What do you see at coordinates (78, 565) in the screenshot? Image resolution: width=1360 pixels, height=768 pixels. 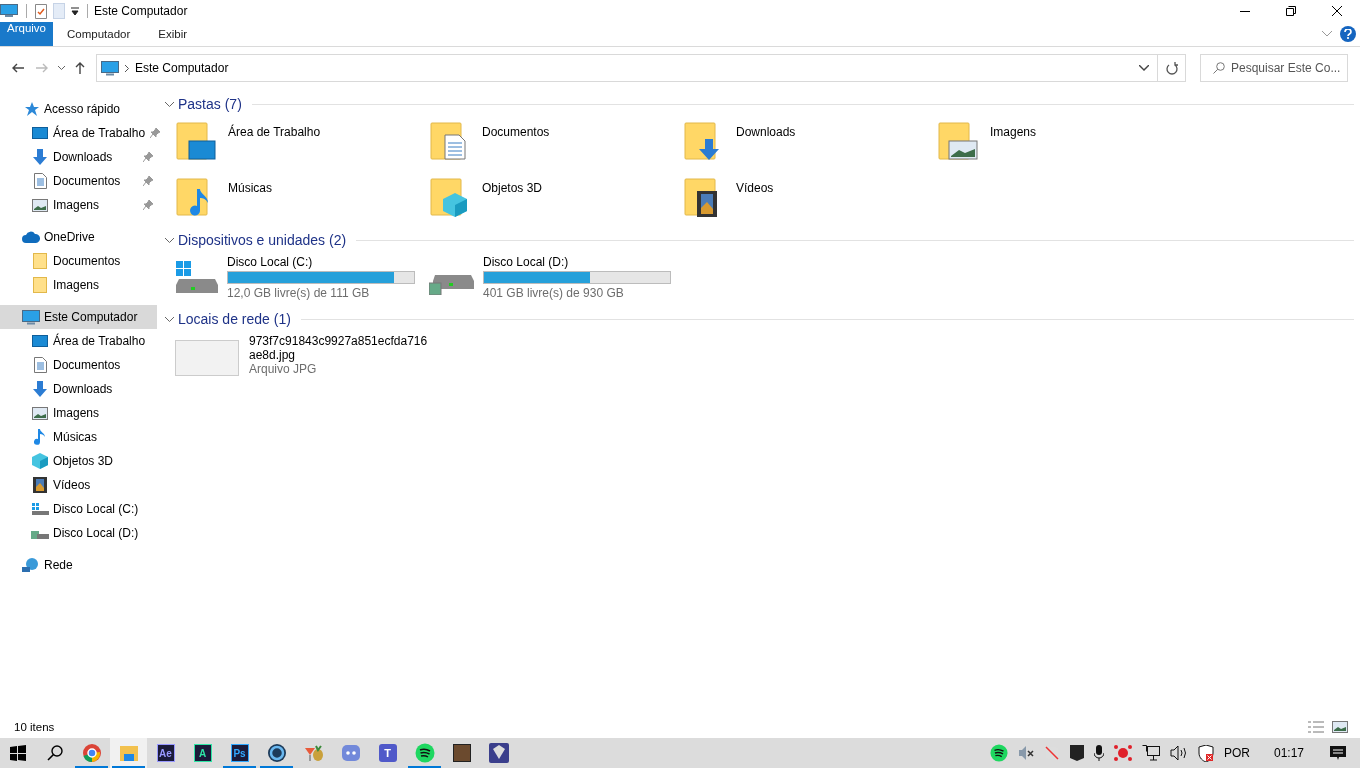 I see `sidebar-item: Rede` at bounding box center [78, 565].